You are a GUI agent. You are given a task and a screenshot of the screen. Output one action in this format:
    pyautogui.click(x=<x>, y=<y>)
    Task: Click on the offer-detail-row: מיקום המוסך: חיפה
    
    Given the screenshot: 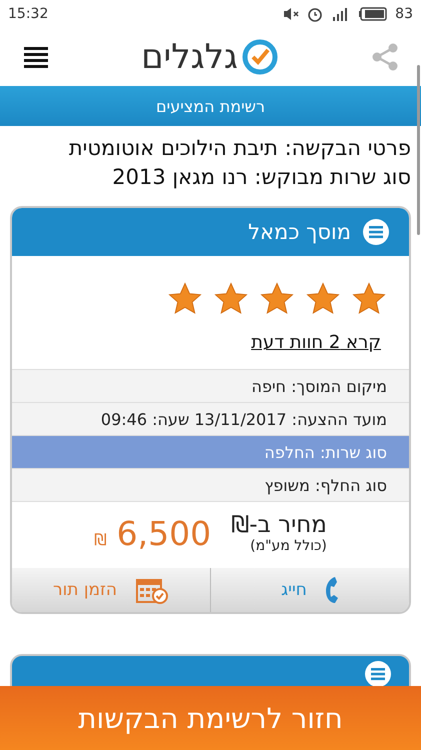 What is the action you would take?
    pyautogui.click(x=210, y=385)
    